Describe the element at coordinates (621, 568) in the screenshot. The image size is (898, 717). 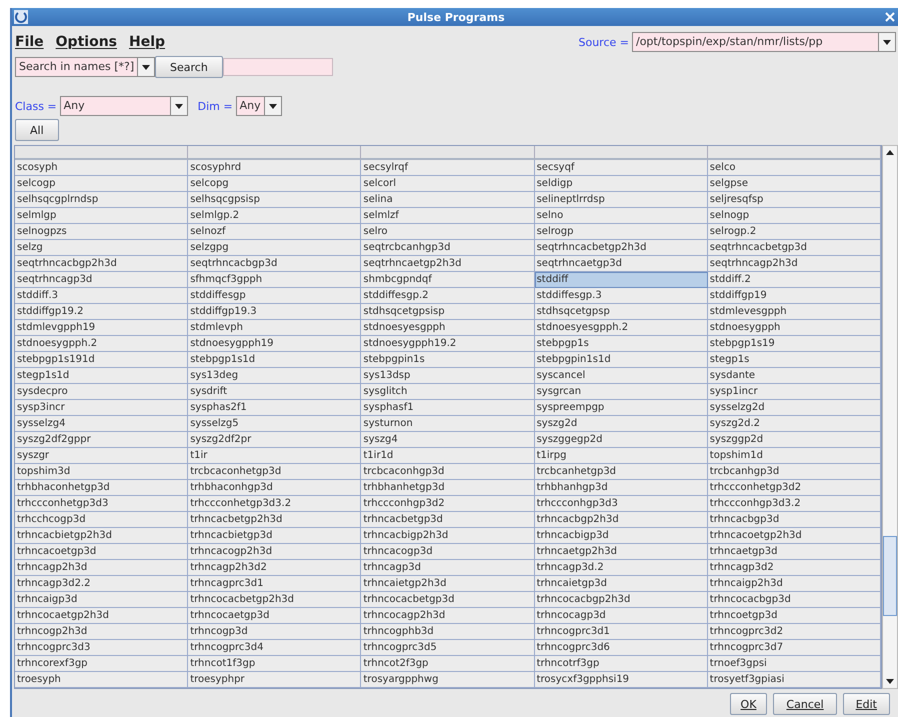
I see `table-cell: trhncagp3d.2` at that location.